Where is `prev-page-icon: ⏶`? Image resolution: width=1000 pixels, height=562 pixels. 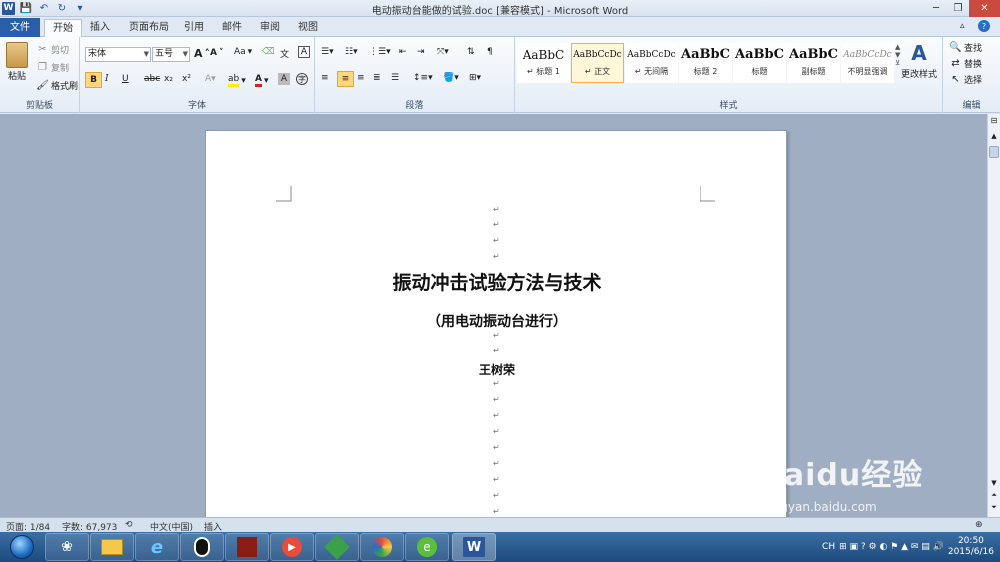
prev-page-icon: ⏶ is located at coordinates (994, 496).